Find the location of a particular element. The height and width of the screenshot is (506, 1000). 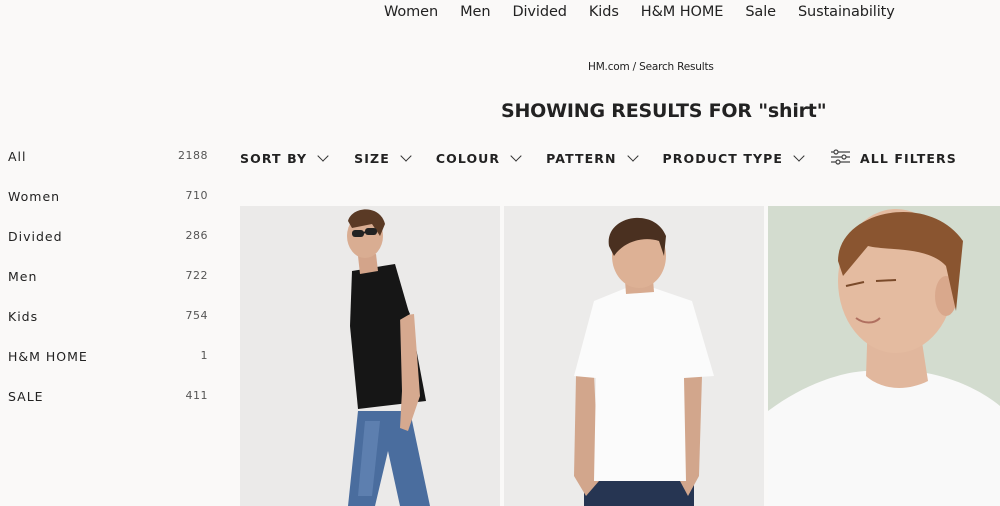

sidebar-item-all: All 2188 is located at coordinates (108, 168).